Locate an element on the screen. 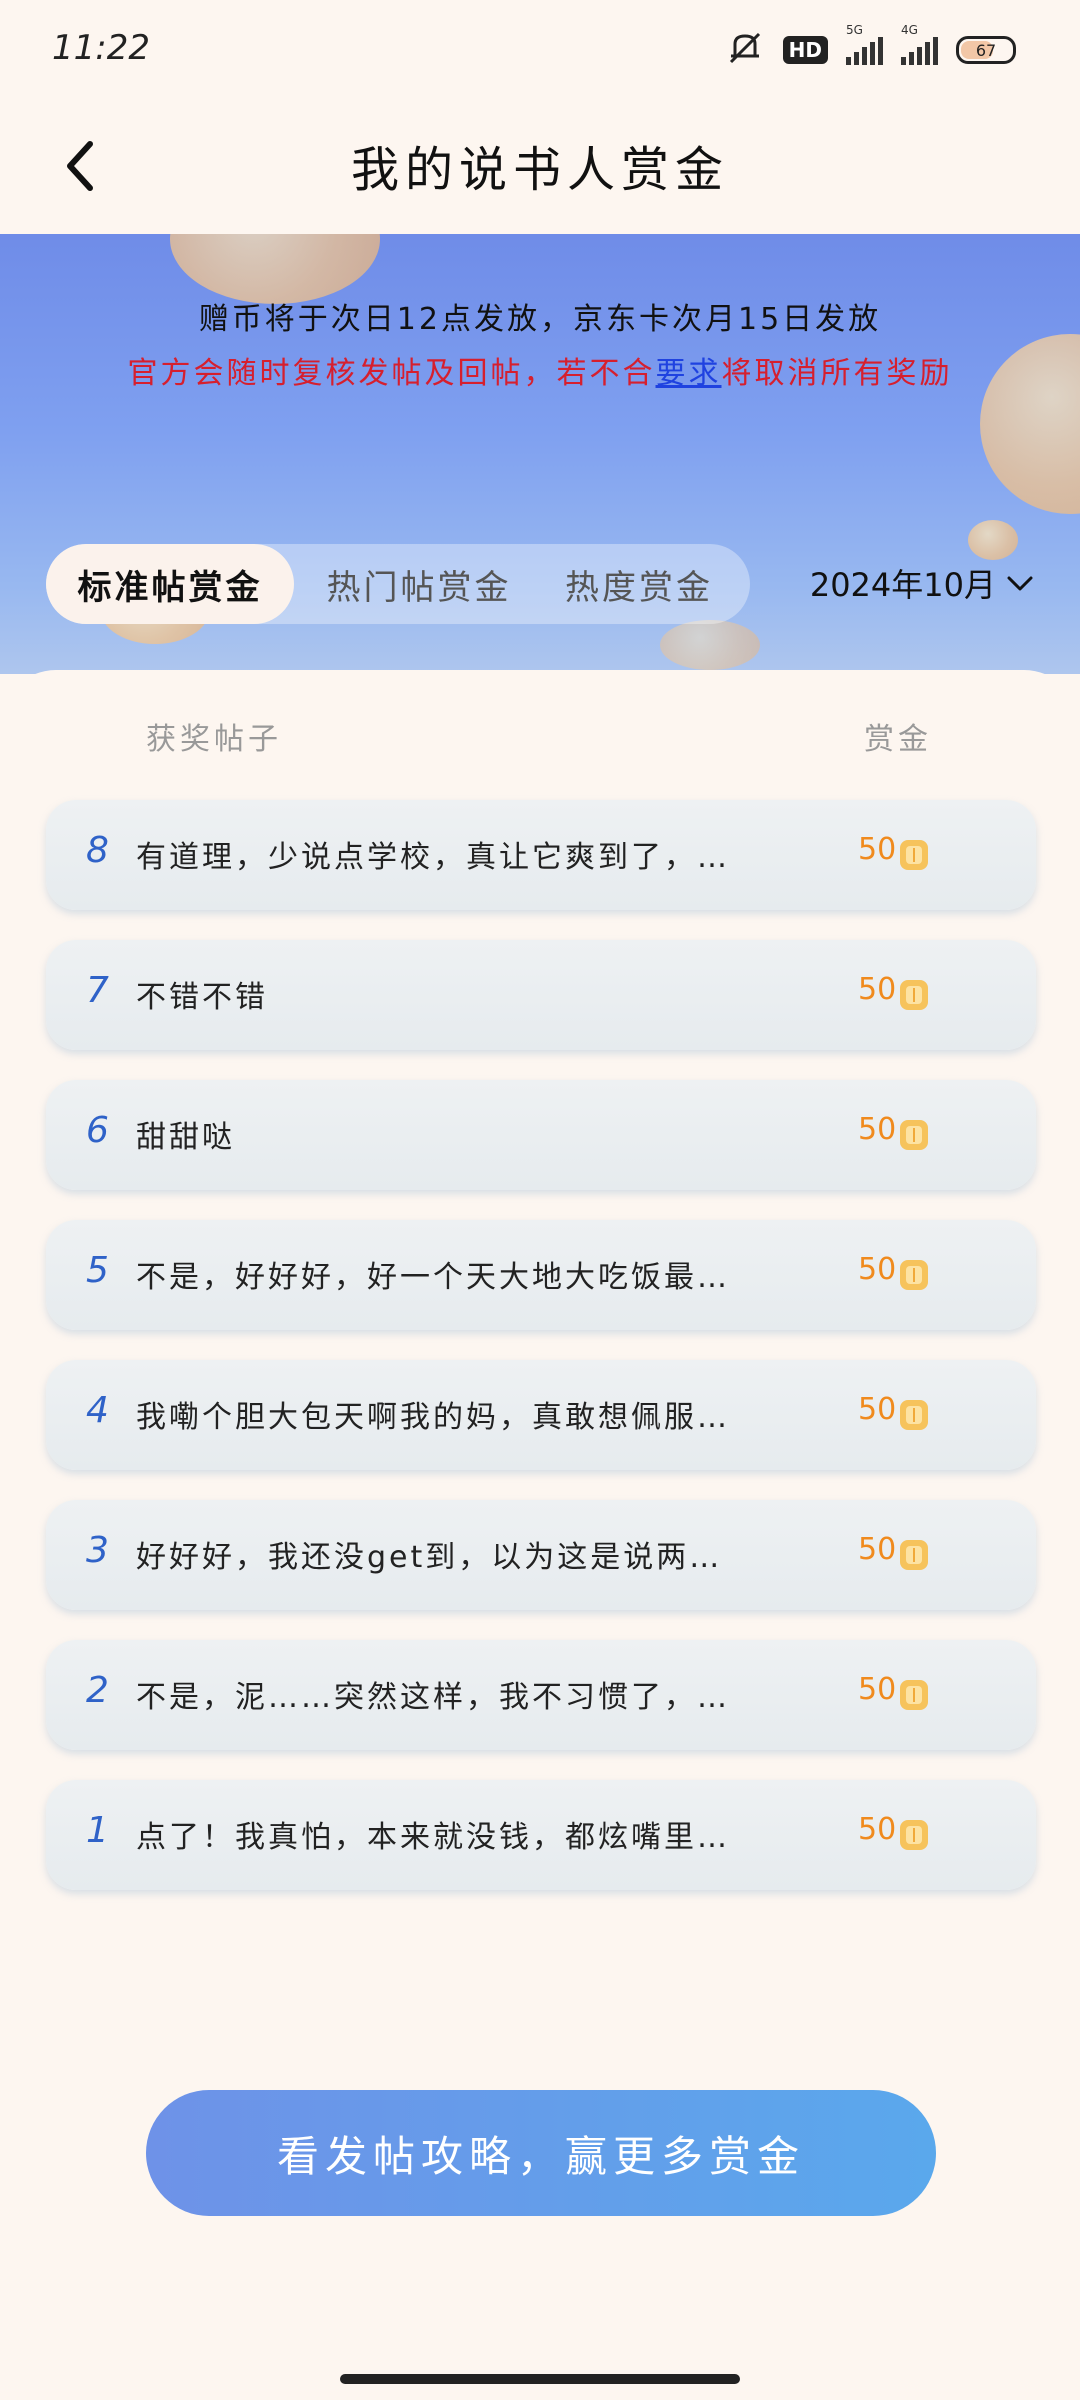 This screenshot has width=1080, height=2400. list-item: 6 甜甜哒 50 is located at coordinates (541, 1135).